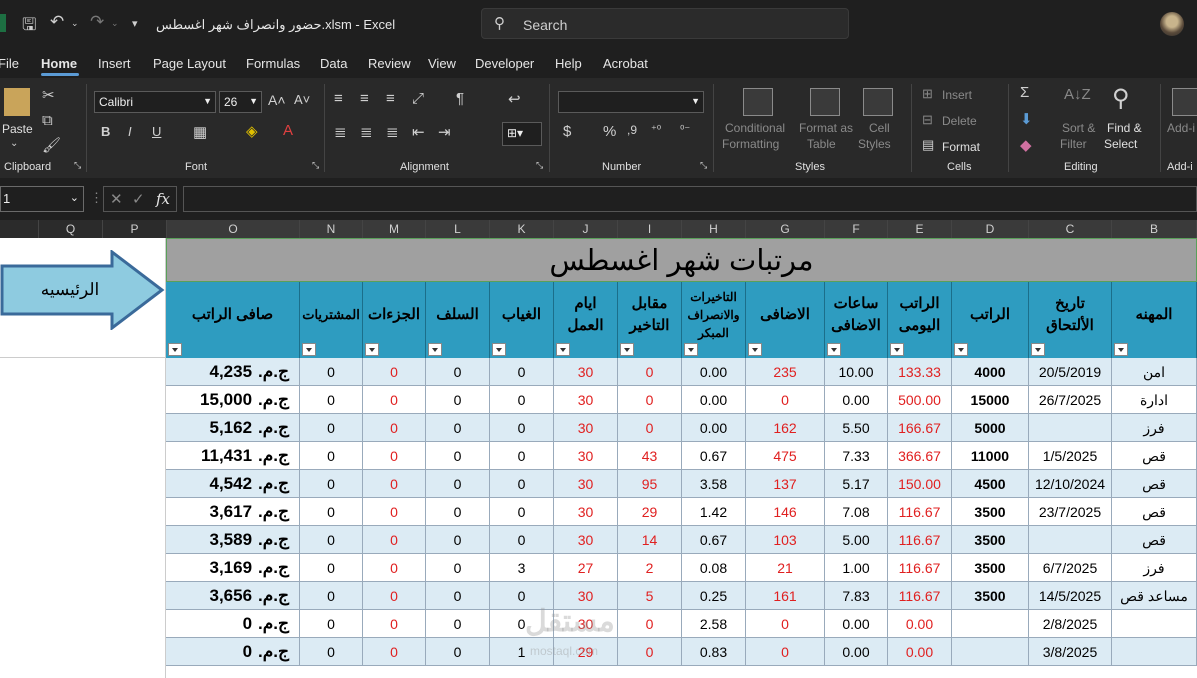 Image resolution: width=1197 pixels, height=678 pixels. What do you see at coordinates (233, 400) in the screenshot?
I see `cell-net: ج.م. 15,000` at bounding box center [233, 400].